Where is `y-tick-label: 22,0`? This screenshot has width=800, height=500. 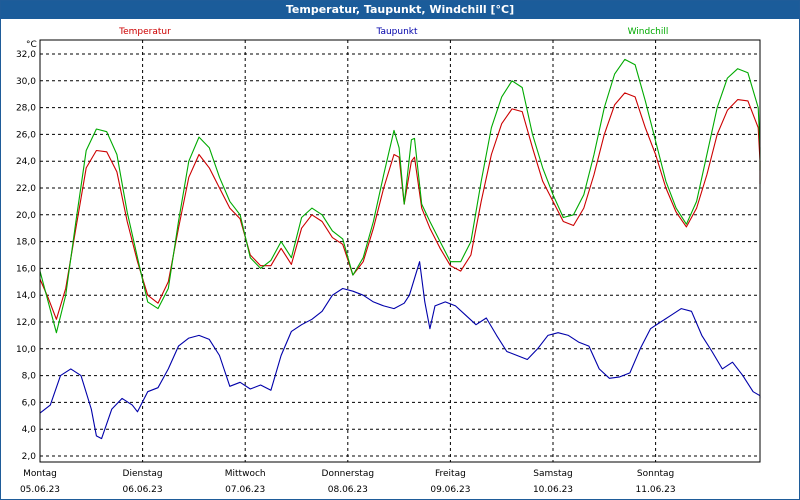 y-tick-label: 22,0 is located at coordinates (26, 189).